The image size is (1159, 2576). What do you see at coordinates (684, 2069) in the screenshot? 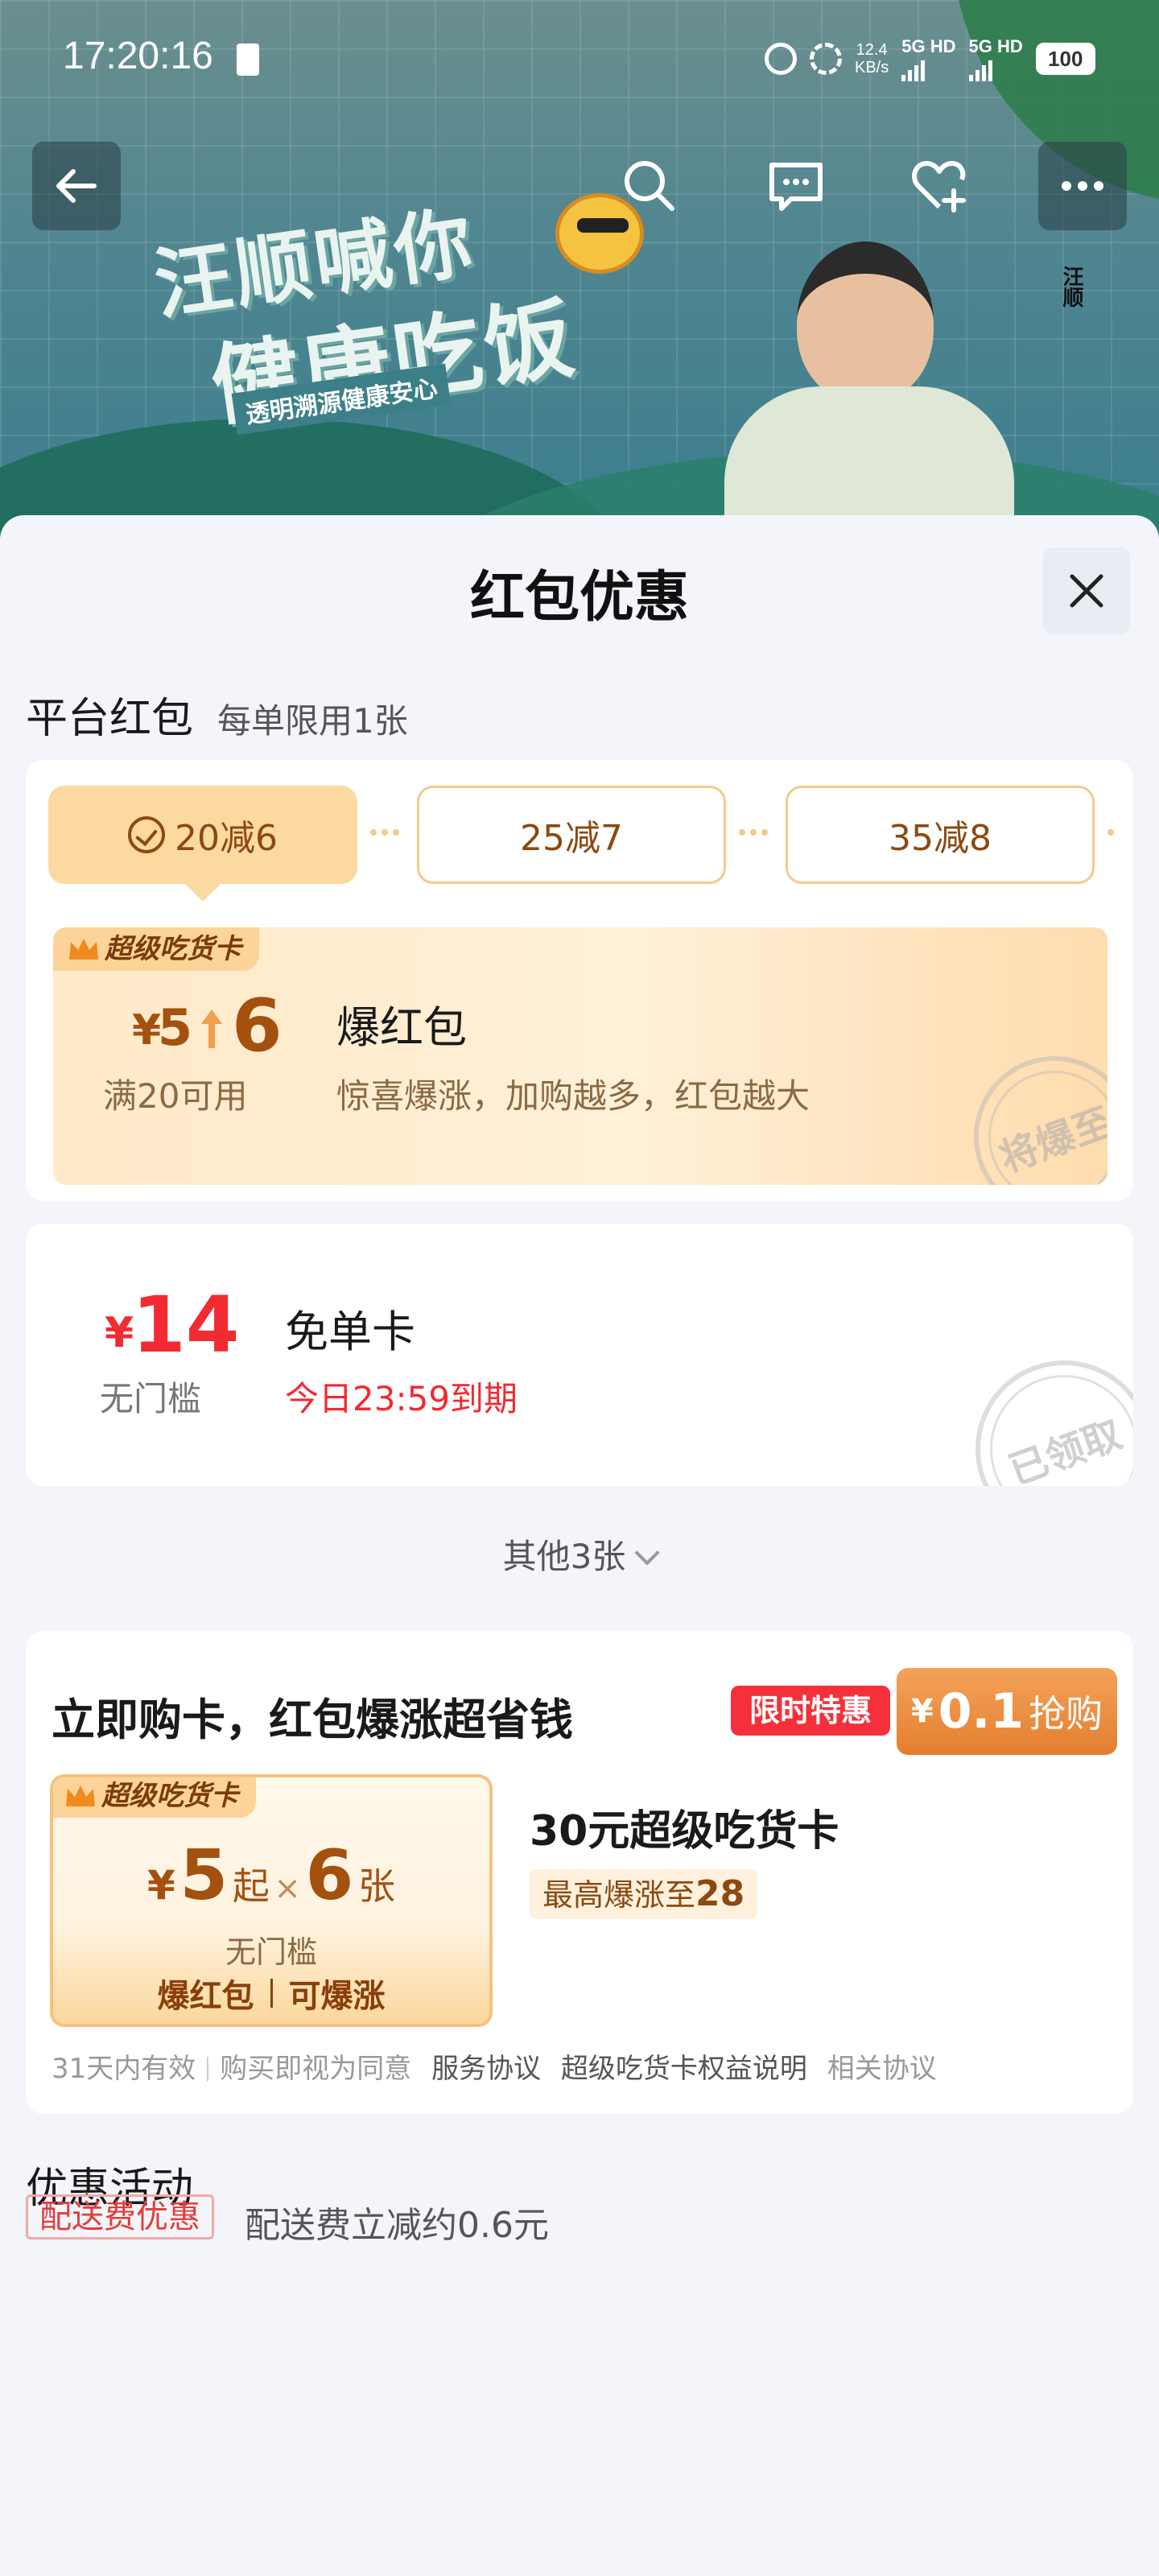
I see `rights-link: 超级吃货卡权益说明` at bounding box center [684, 2069].